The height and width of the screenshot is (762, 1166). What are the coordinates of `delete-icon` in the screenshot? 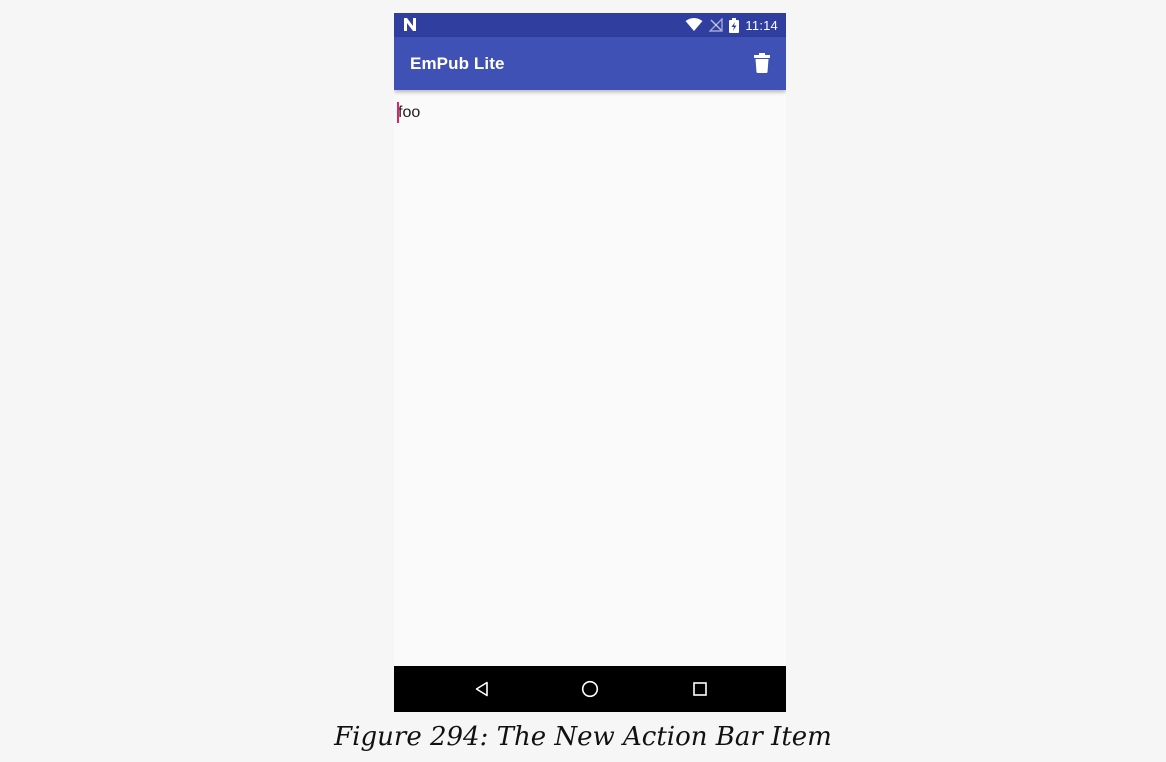 It's located at (762, 63).